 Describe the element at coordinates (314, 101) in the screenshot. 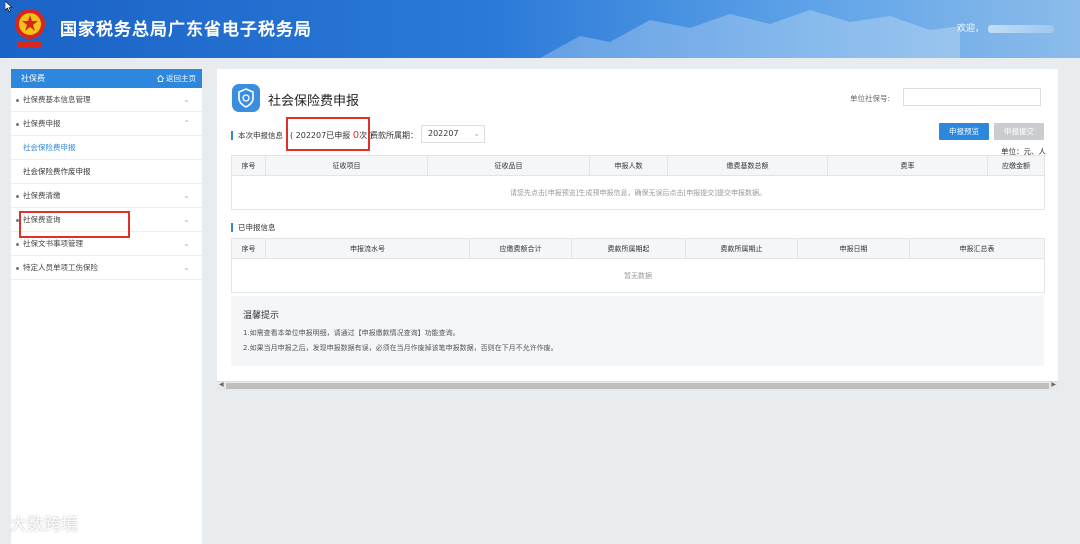

I see `page-title: 社会保险费申报` at that location.